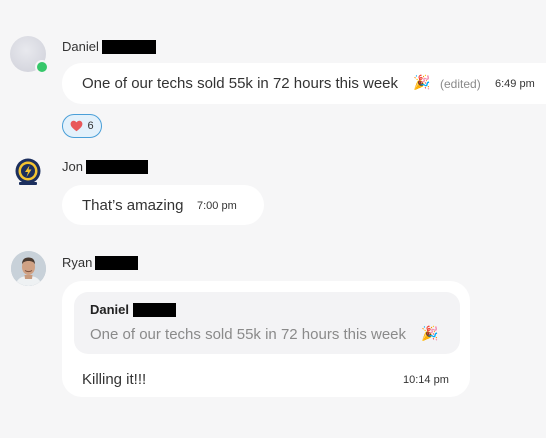 This screenshot has height=438, width=546. What do you see at coordinates (515, 84) in the screenshot?
I see `message-time: 6:49 pm` at bounding box center [515, 84].